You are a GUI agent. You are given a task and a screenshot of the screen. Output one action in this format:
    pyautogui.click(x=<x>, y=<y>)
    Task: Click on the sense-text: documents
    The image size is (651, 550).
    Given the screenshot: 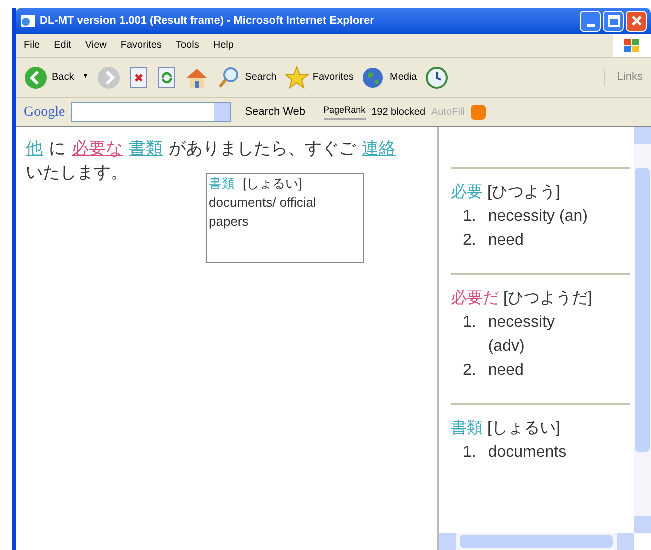 What is the action you would take?
    pyautogui.click(x=528, y=453)
    